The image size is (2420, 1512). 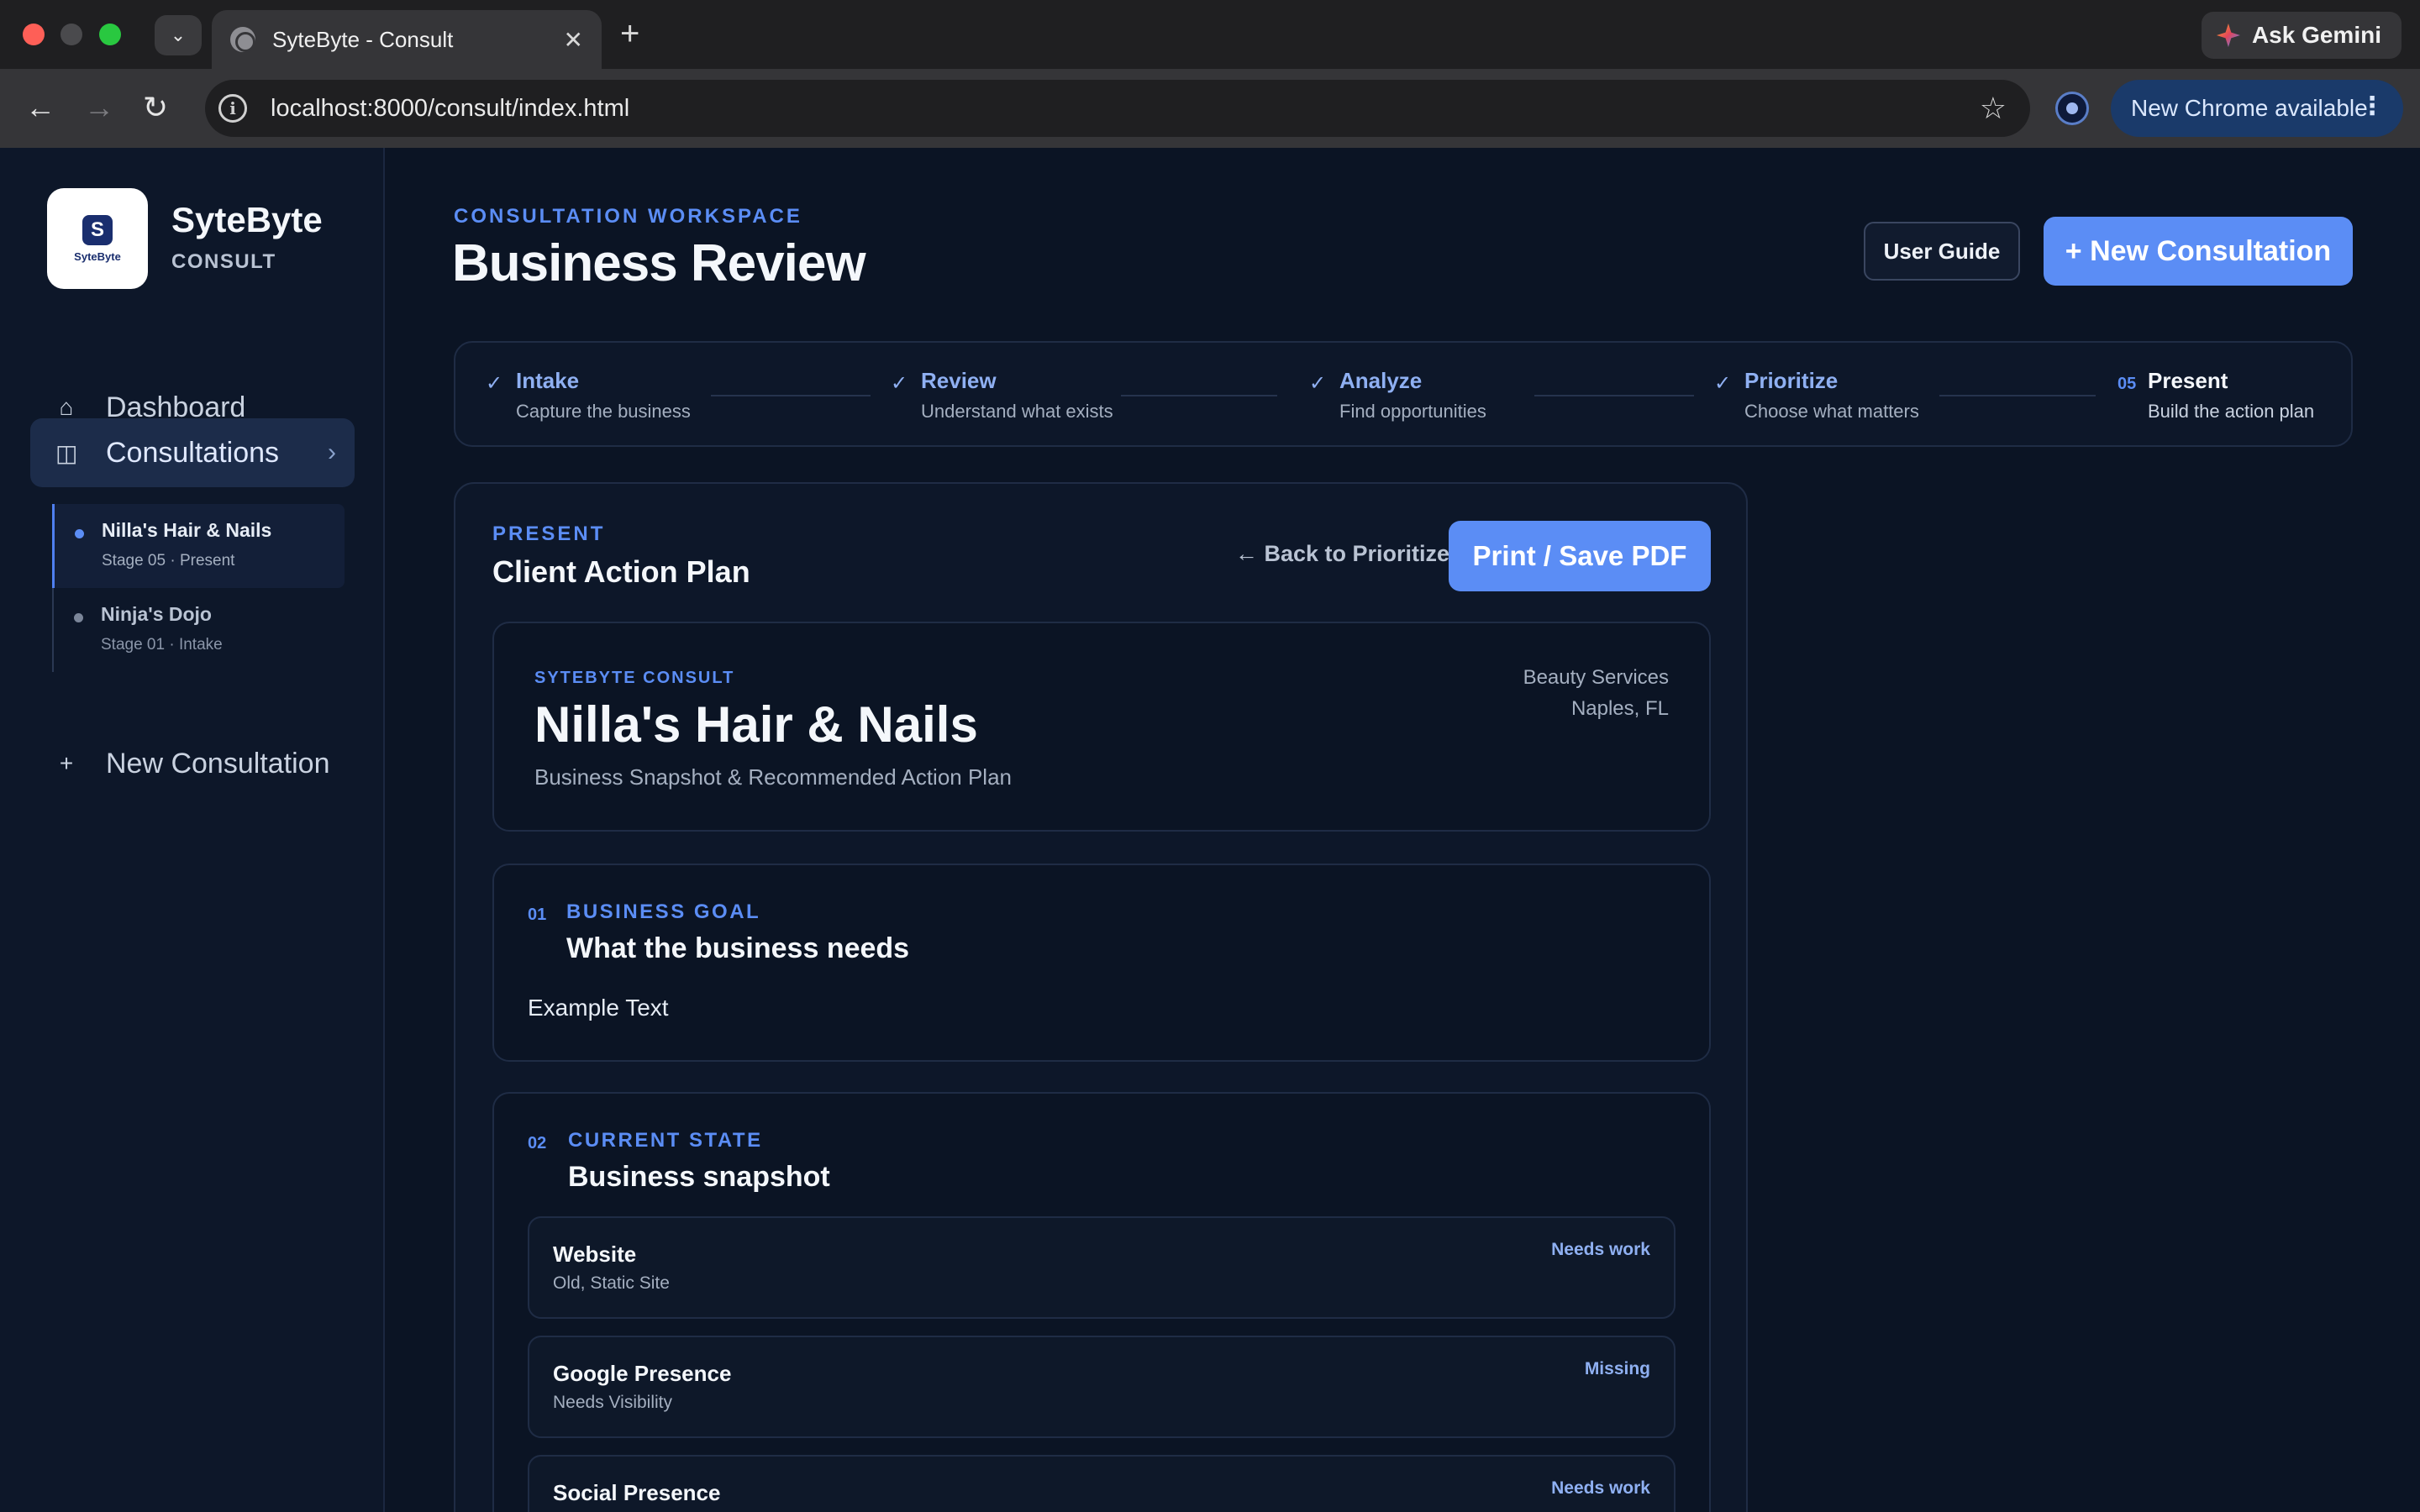 I want to click on minimize-window-button, so click(x=71, y=34).